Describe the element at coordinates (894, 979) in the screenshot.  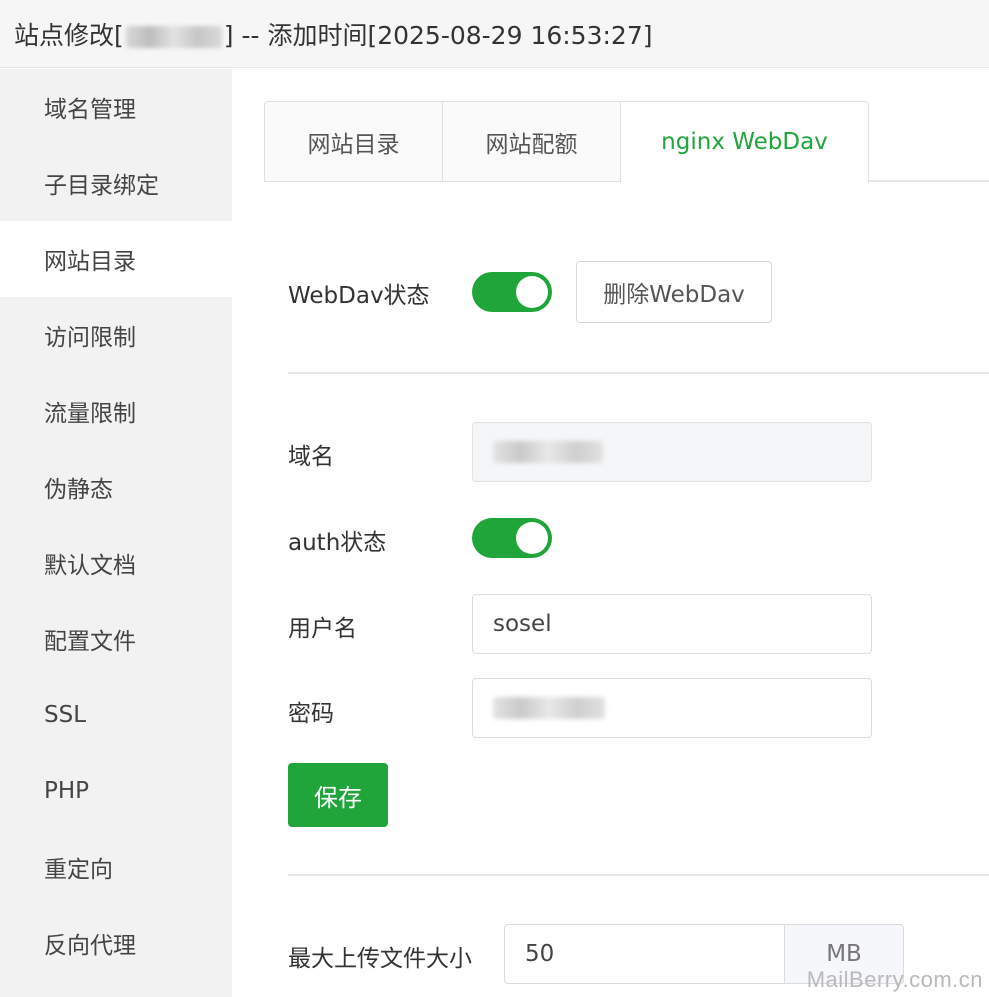
I see `watermark: MailBerry.com.cn` at that location.